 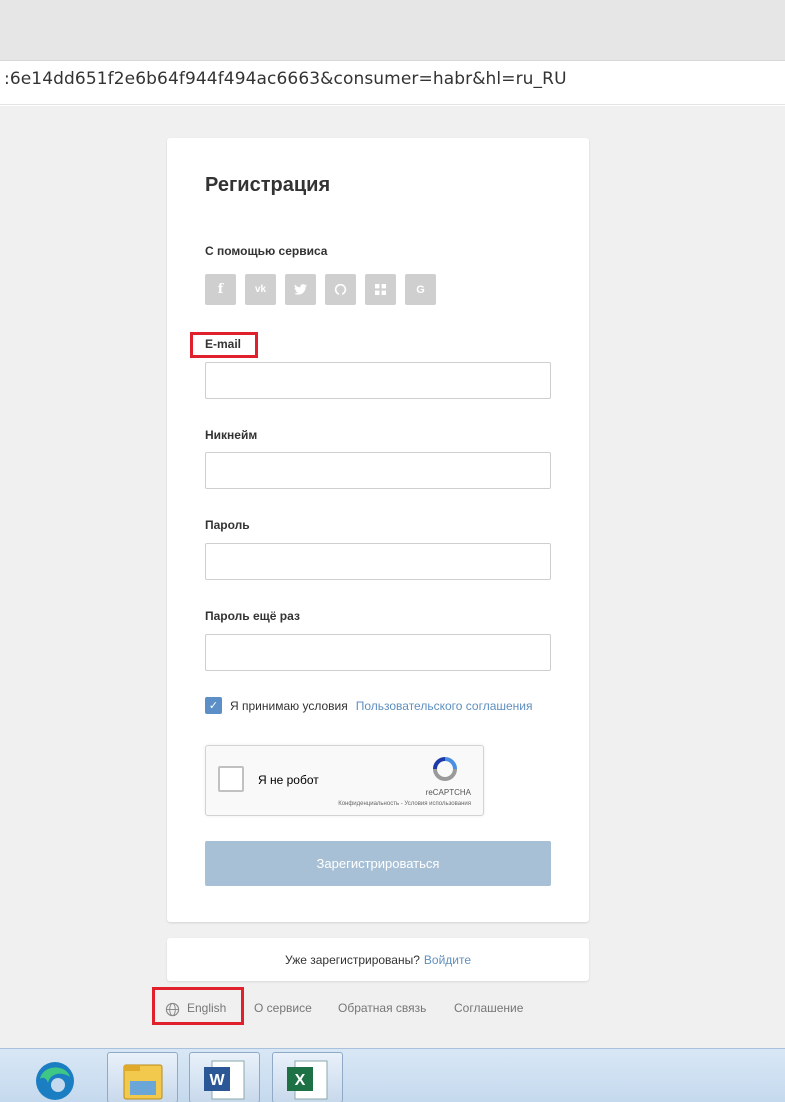 I want to click on excel-icon: X, so click(x=307, y=1077).